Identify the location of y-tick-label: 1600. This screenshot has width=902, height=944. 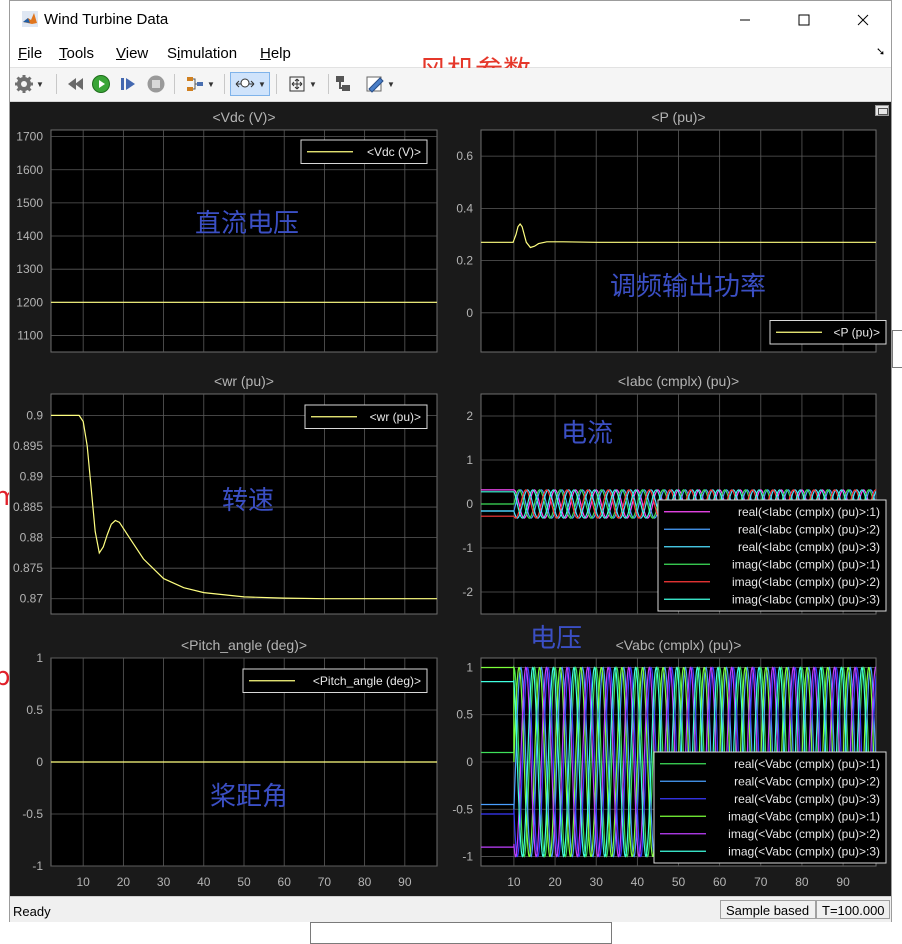
(29, 170).